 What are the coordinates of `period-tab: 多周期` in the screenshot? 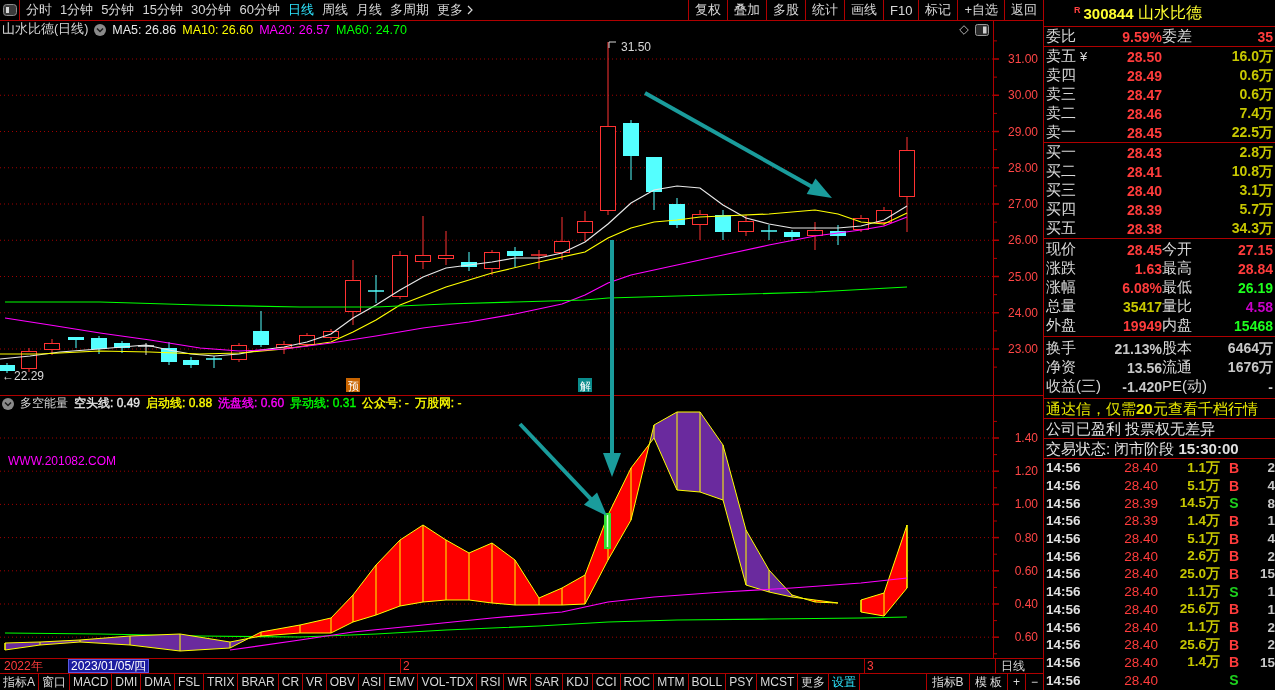 It's located at (409, 10).